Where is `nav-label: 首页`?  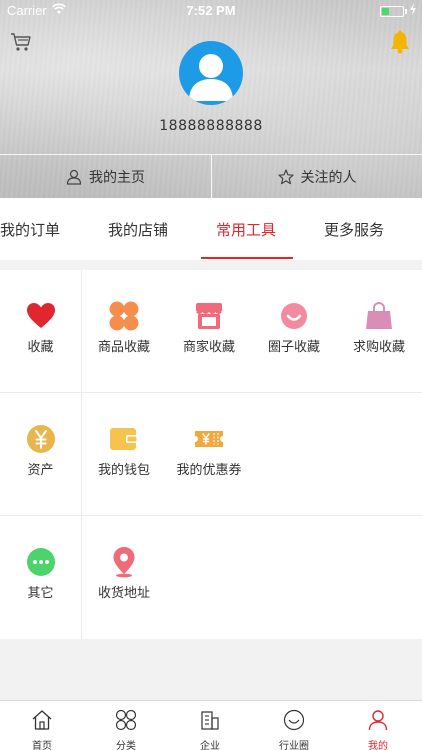 nav-label: 首页 is located at coordinates (42, 745).